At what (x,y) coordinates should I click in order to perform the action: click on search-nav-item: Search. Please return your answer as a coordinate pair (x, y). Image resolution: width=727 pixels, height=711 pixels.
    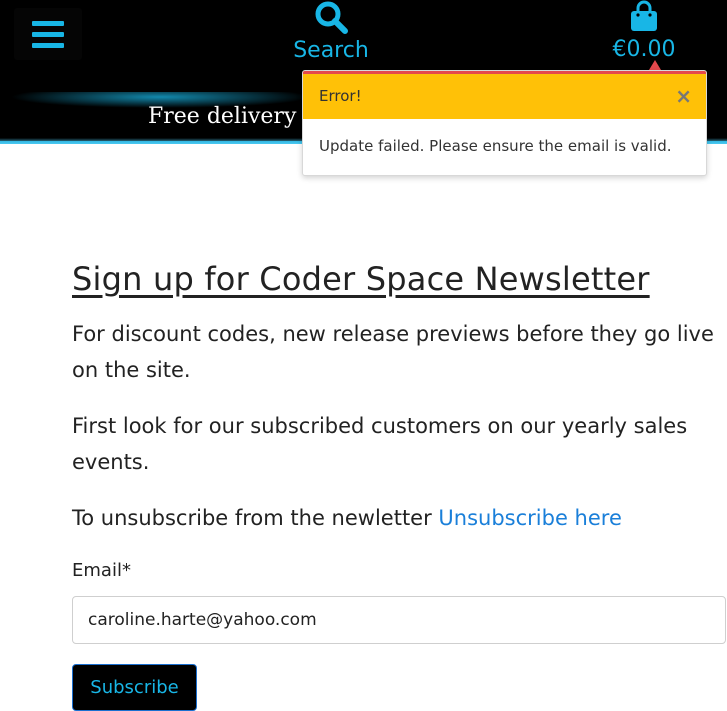
    Looking at the image, I should click on (331, 35).